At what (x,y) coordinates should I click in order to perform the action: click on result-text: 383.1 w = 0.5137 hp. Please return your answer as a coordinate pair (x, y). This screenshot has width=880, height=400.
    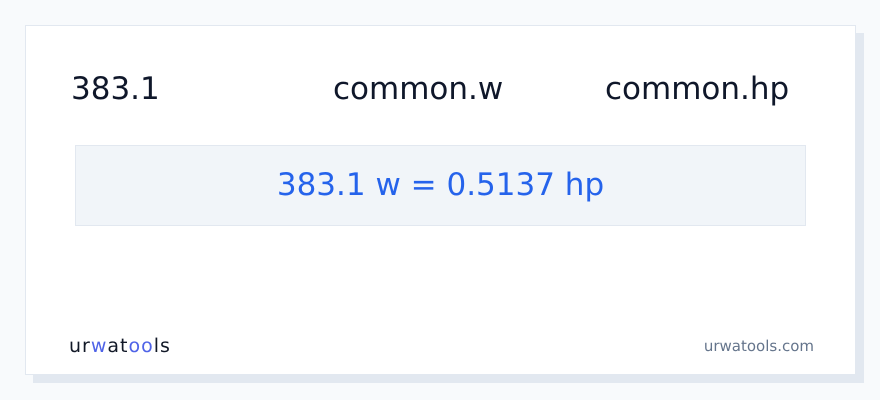
    Looking at the image, I should click on (440, 186).